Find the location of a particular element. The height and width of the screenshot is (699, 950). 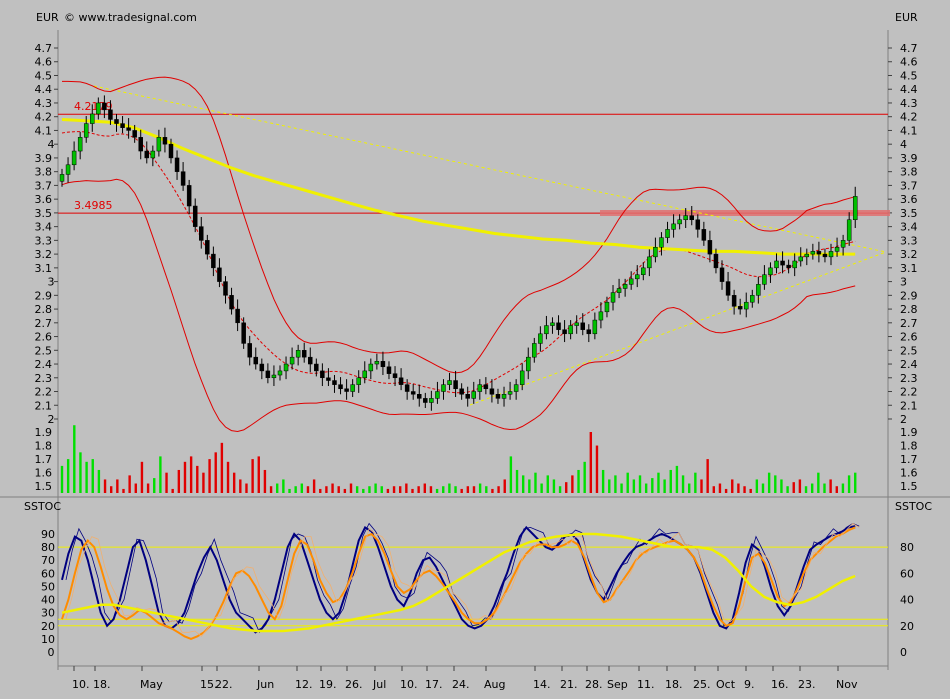

price-tick-left: 4.2 is located at coordinates (44, 117).